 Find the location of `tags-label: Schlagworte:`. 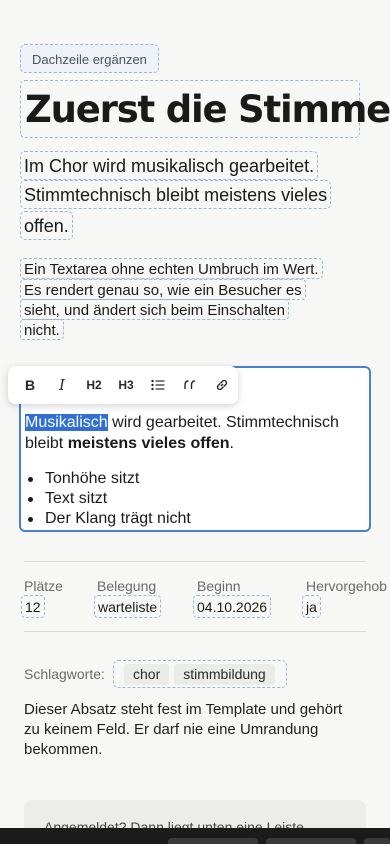

tags-label: Schlagworte: is located at coordinates (64, 674).